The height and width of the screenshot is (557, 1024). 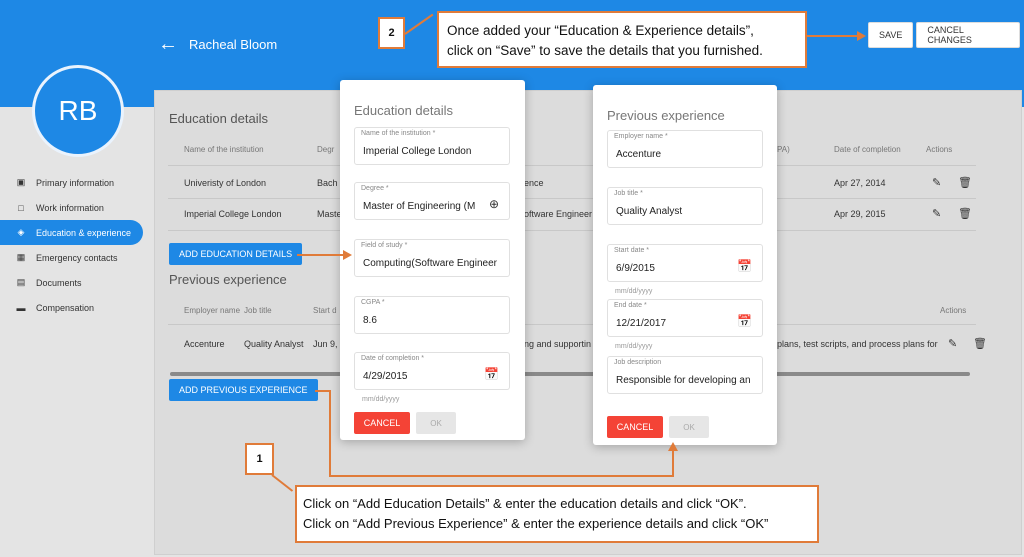 I want to click on employer-name-field: Employer name * Accenture, so click(x=685, y=149).